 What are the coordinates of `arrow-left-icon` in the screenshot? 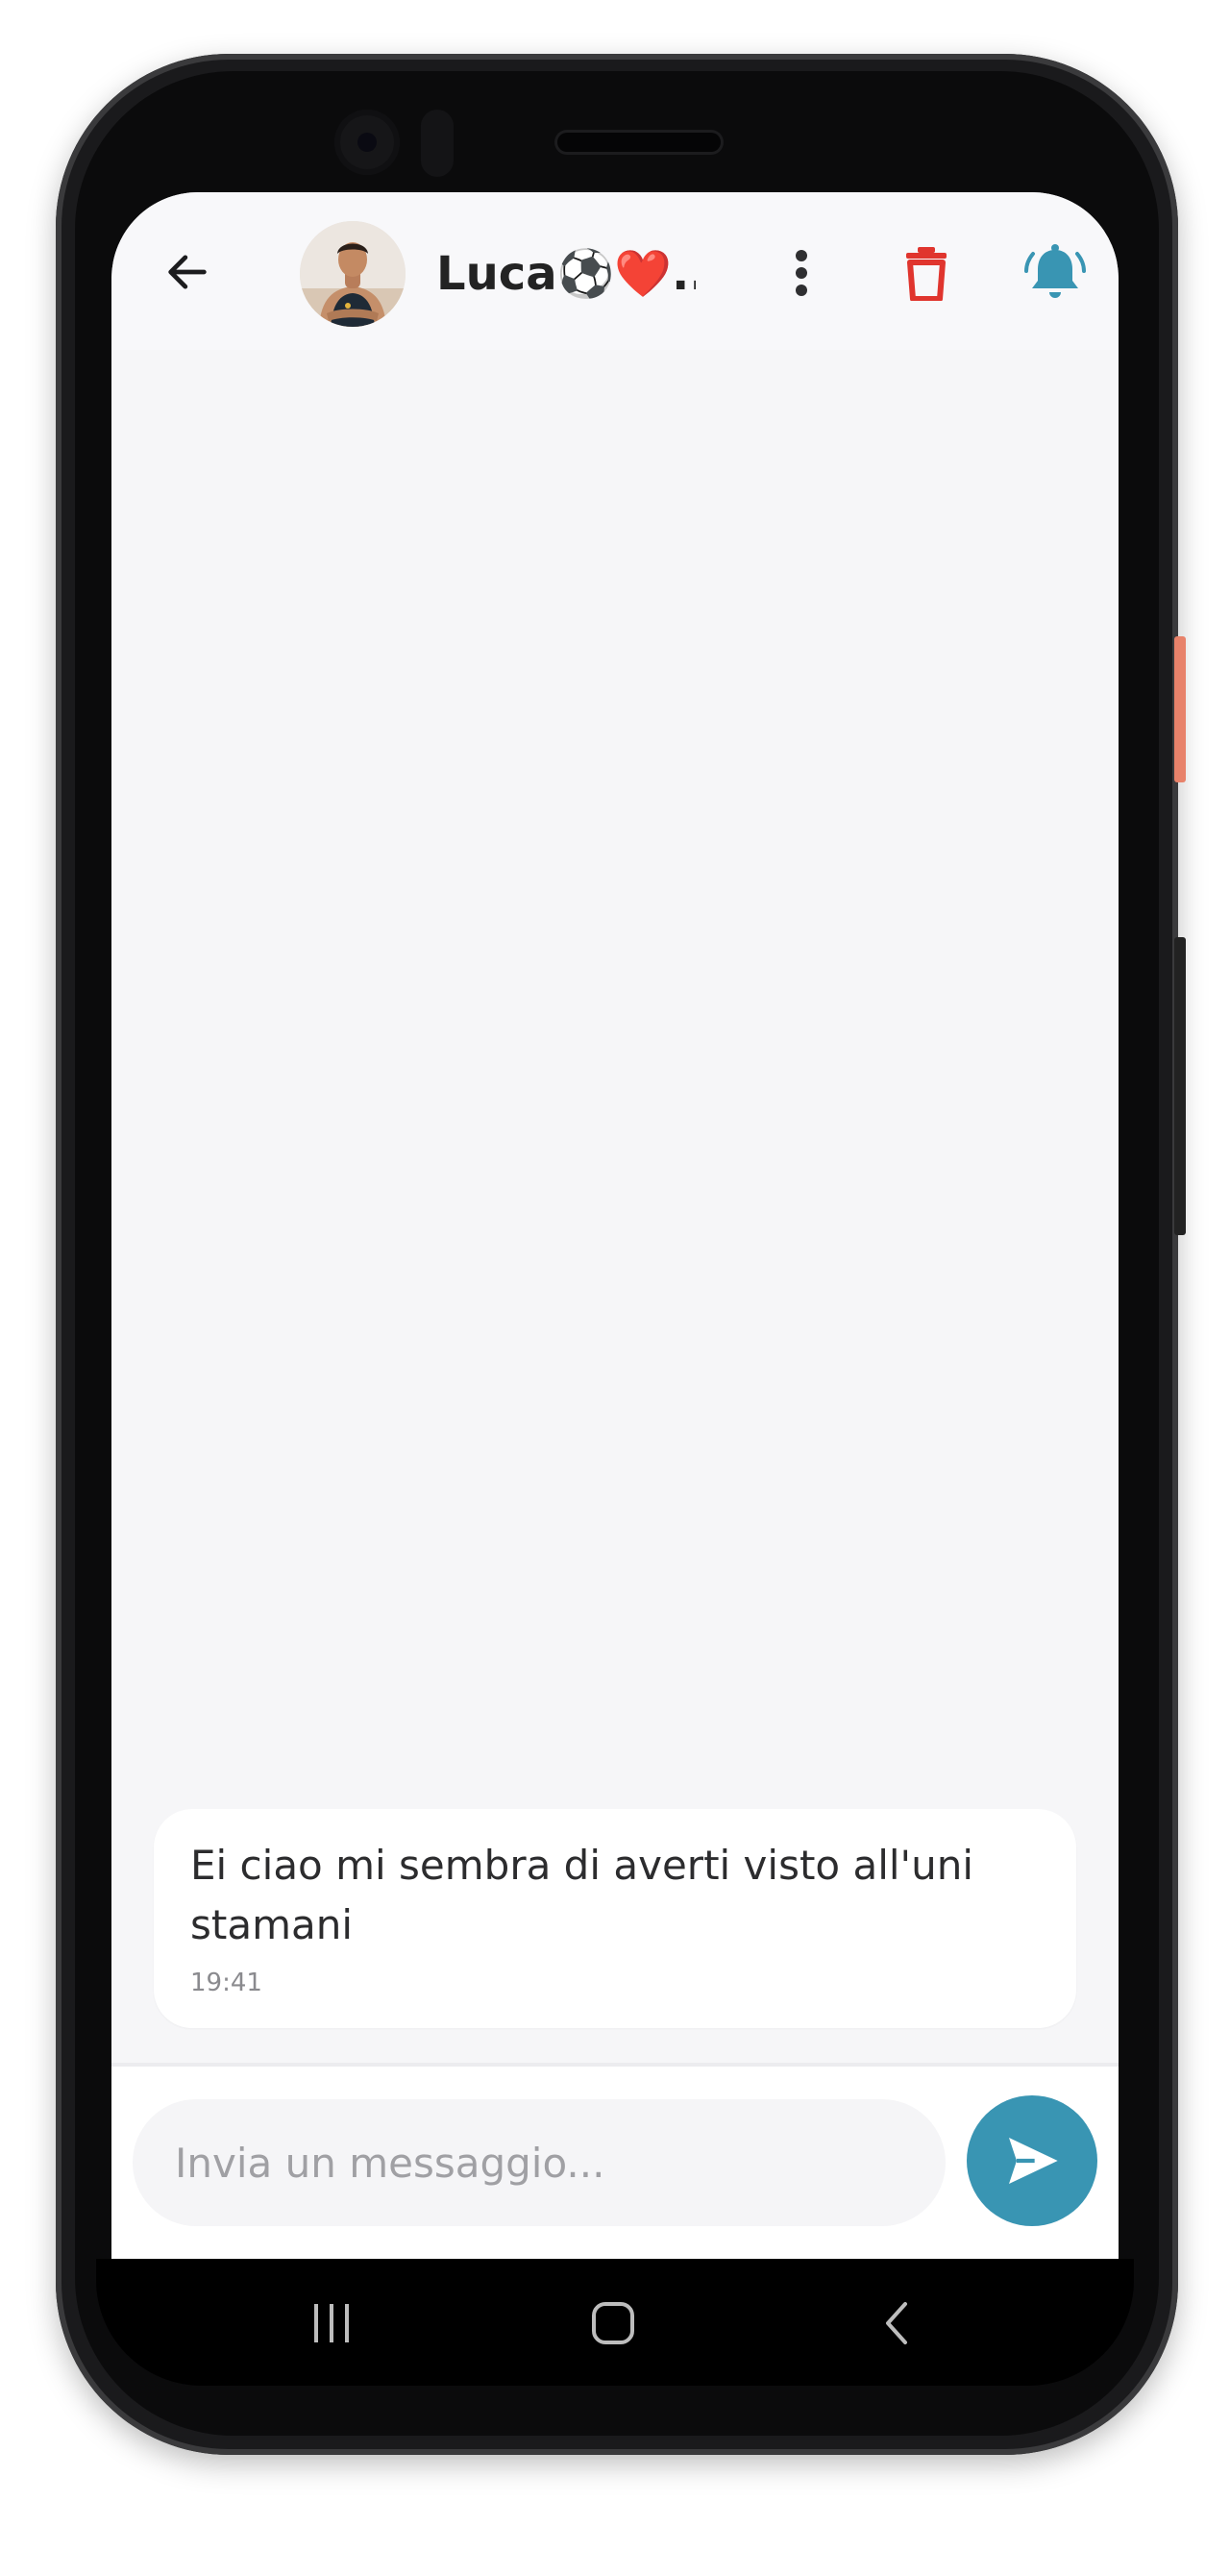 It's located at (188, 272).